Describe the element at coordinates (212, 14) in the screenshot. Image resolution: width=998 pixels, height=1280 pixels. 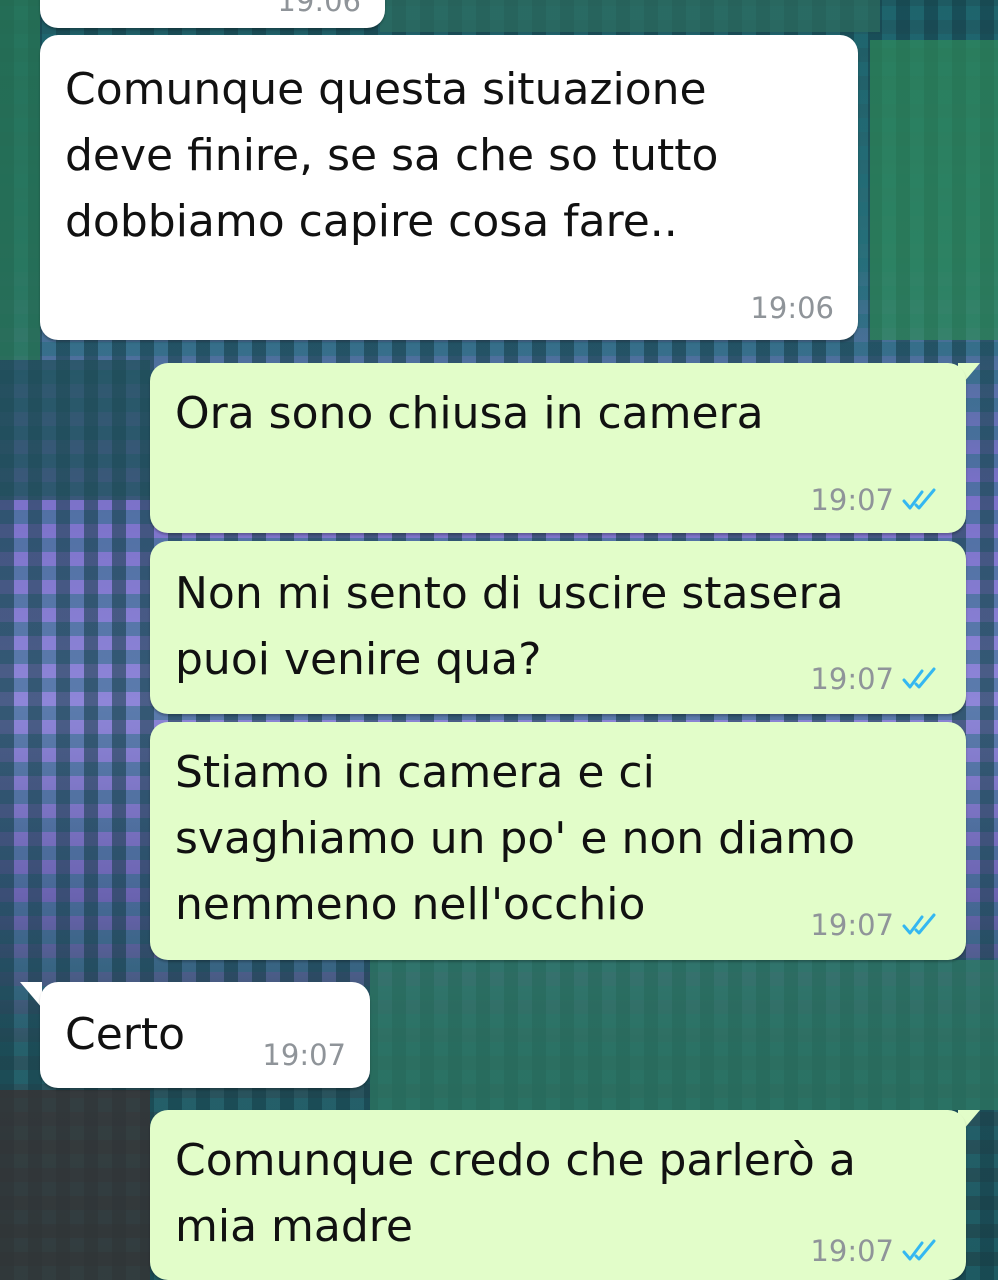
I see `message-bubble-partial: 19:06` at that location.